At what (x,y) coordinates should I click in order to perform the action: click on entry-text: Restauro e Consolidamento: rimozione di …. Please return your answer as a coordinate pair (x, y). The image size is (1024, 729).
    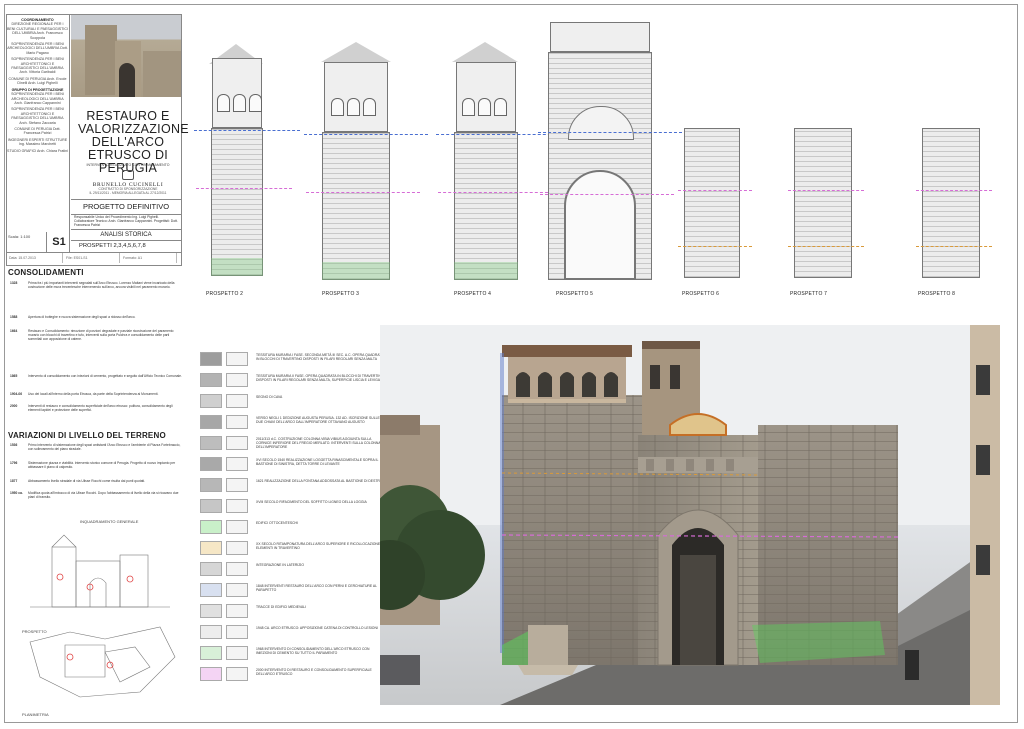
    Looking at the image, I should click on (101, 335).